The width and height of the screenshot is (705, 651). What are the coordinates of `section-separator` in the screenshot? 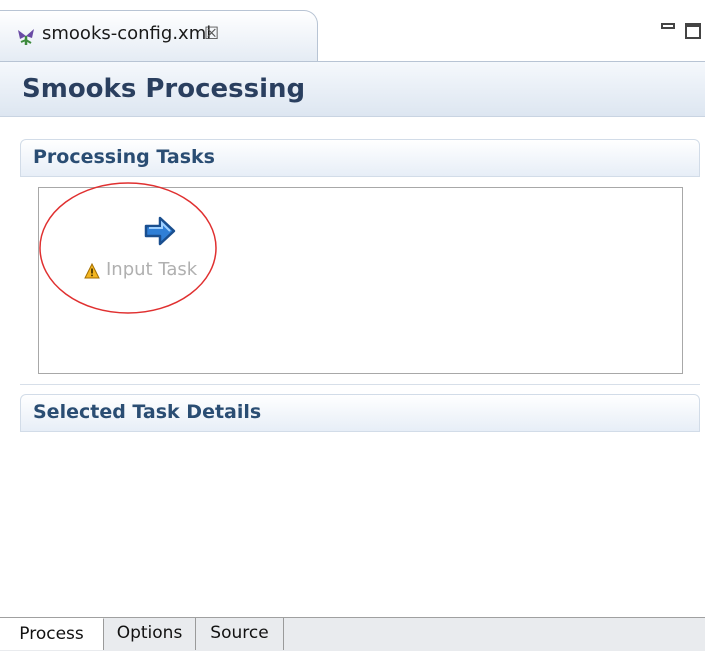 It's located at (360, 384).